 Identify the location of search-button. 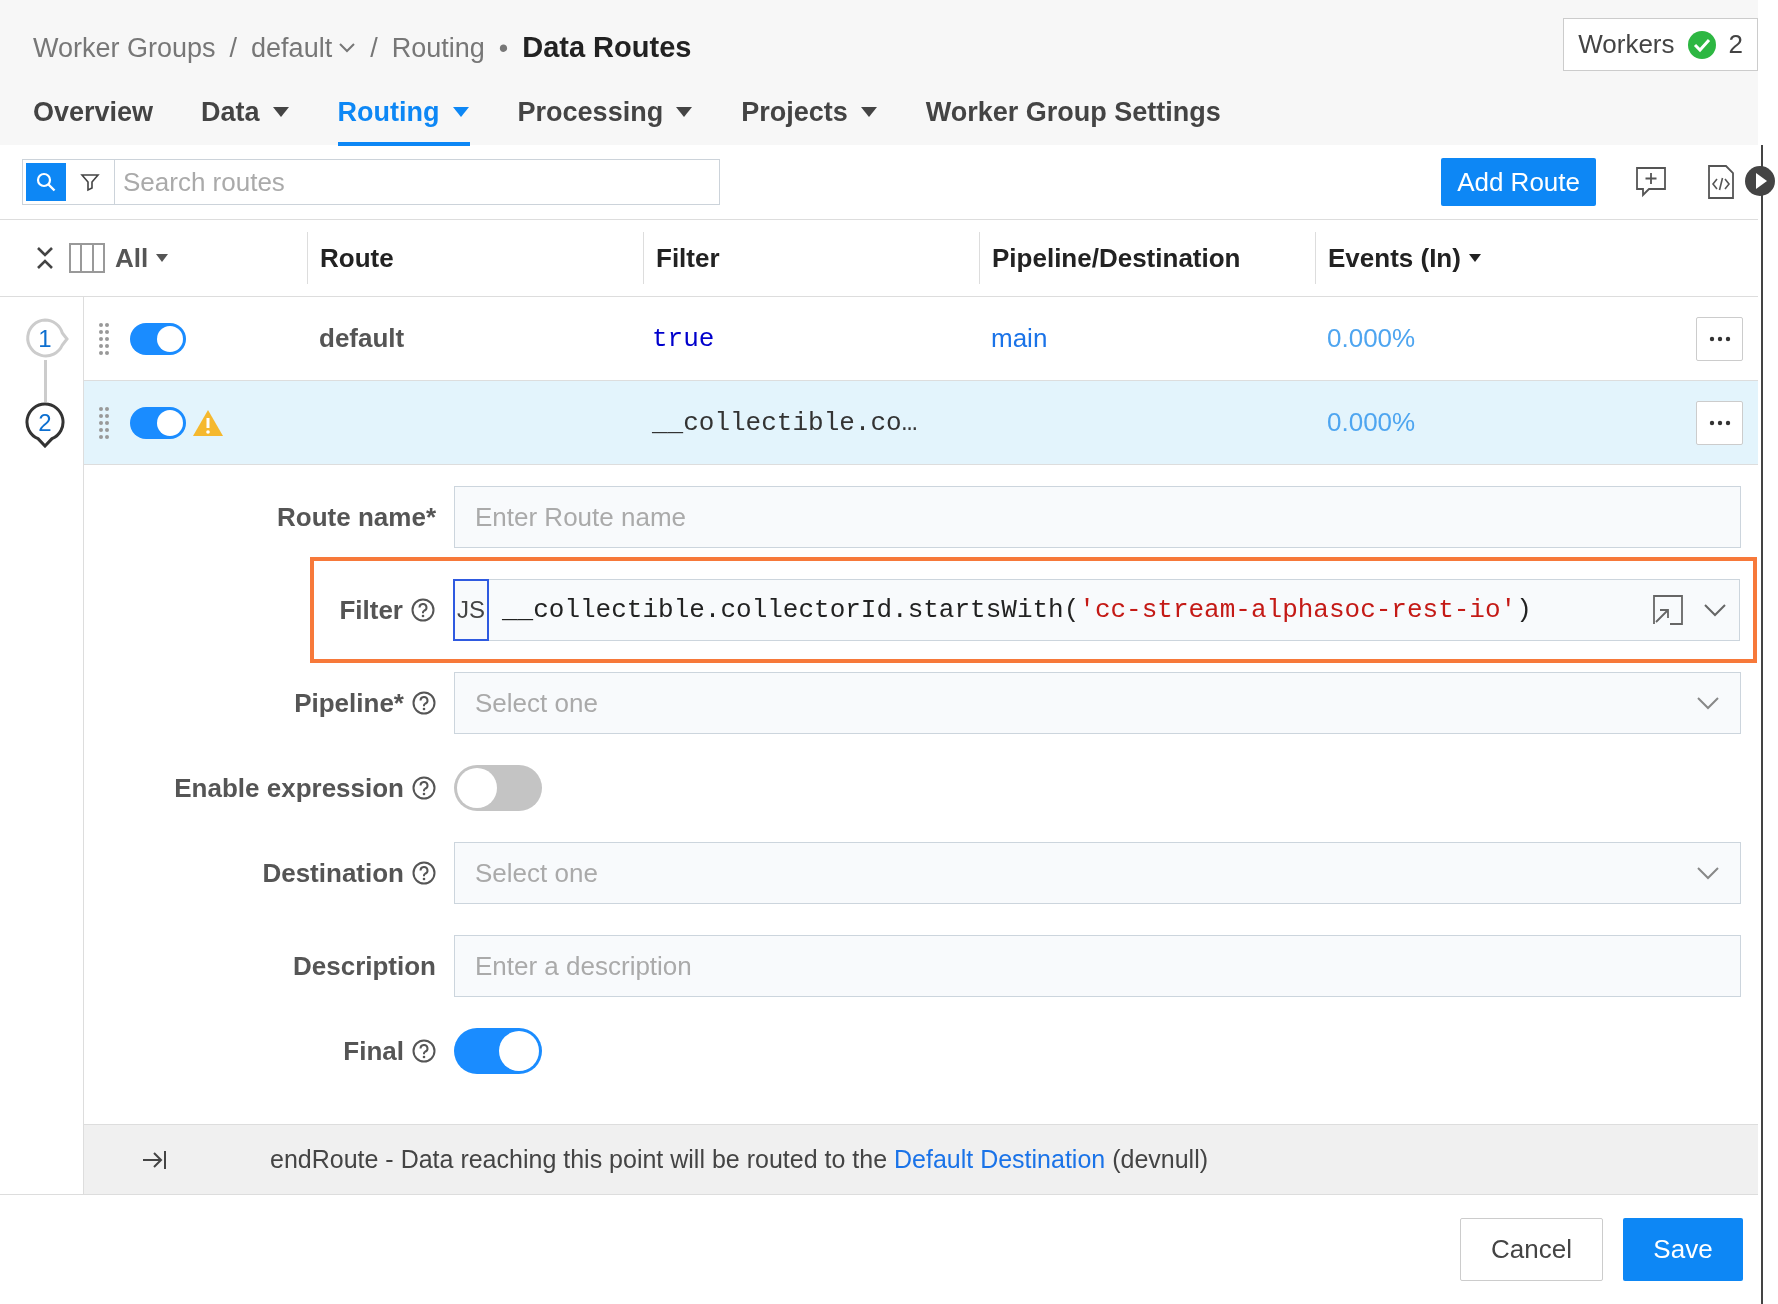
(46, 182).